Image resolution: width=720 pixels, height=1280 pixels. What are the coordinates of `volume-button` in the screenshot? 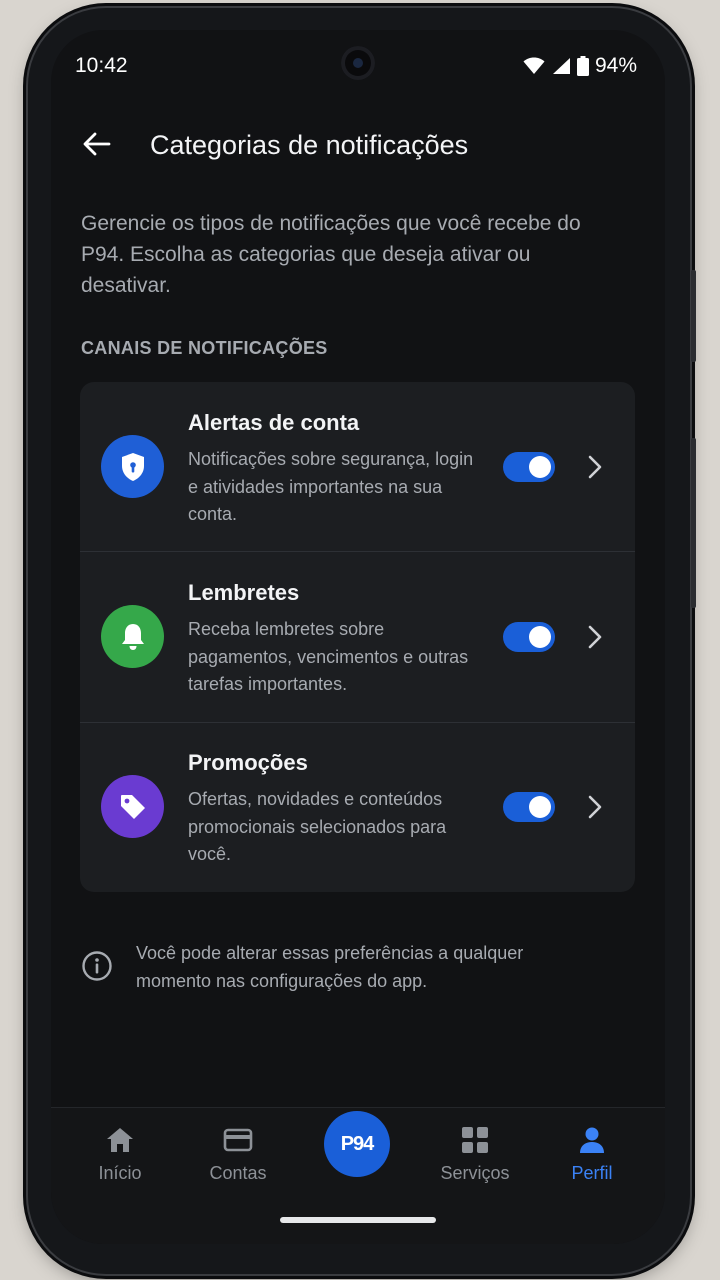 It's located at (693, 316).